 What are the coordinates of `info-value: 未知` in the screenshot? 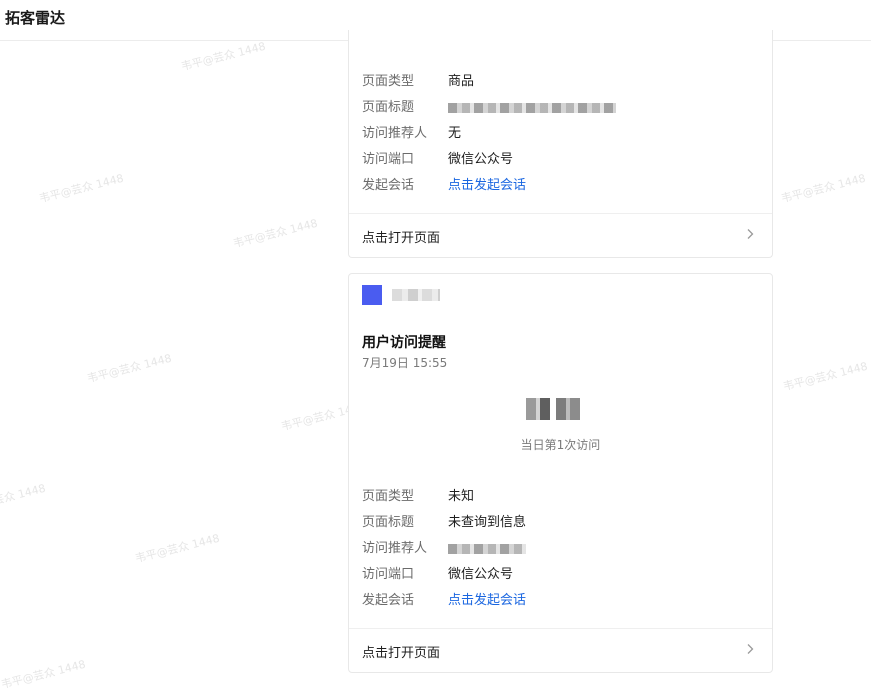 It's located at (461, 496).